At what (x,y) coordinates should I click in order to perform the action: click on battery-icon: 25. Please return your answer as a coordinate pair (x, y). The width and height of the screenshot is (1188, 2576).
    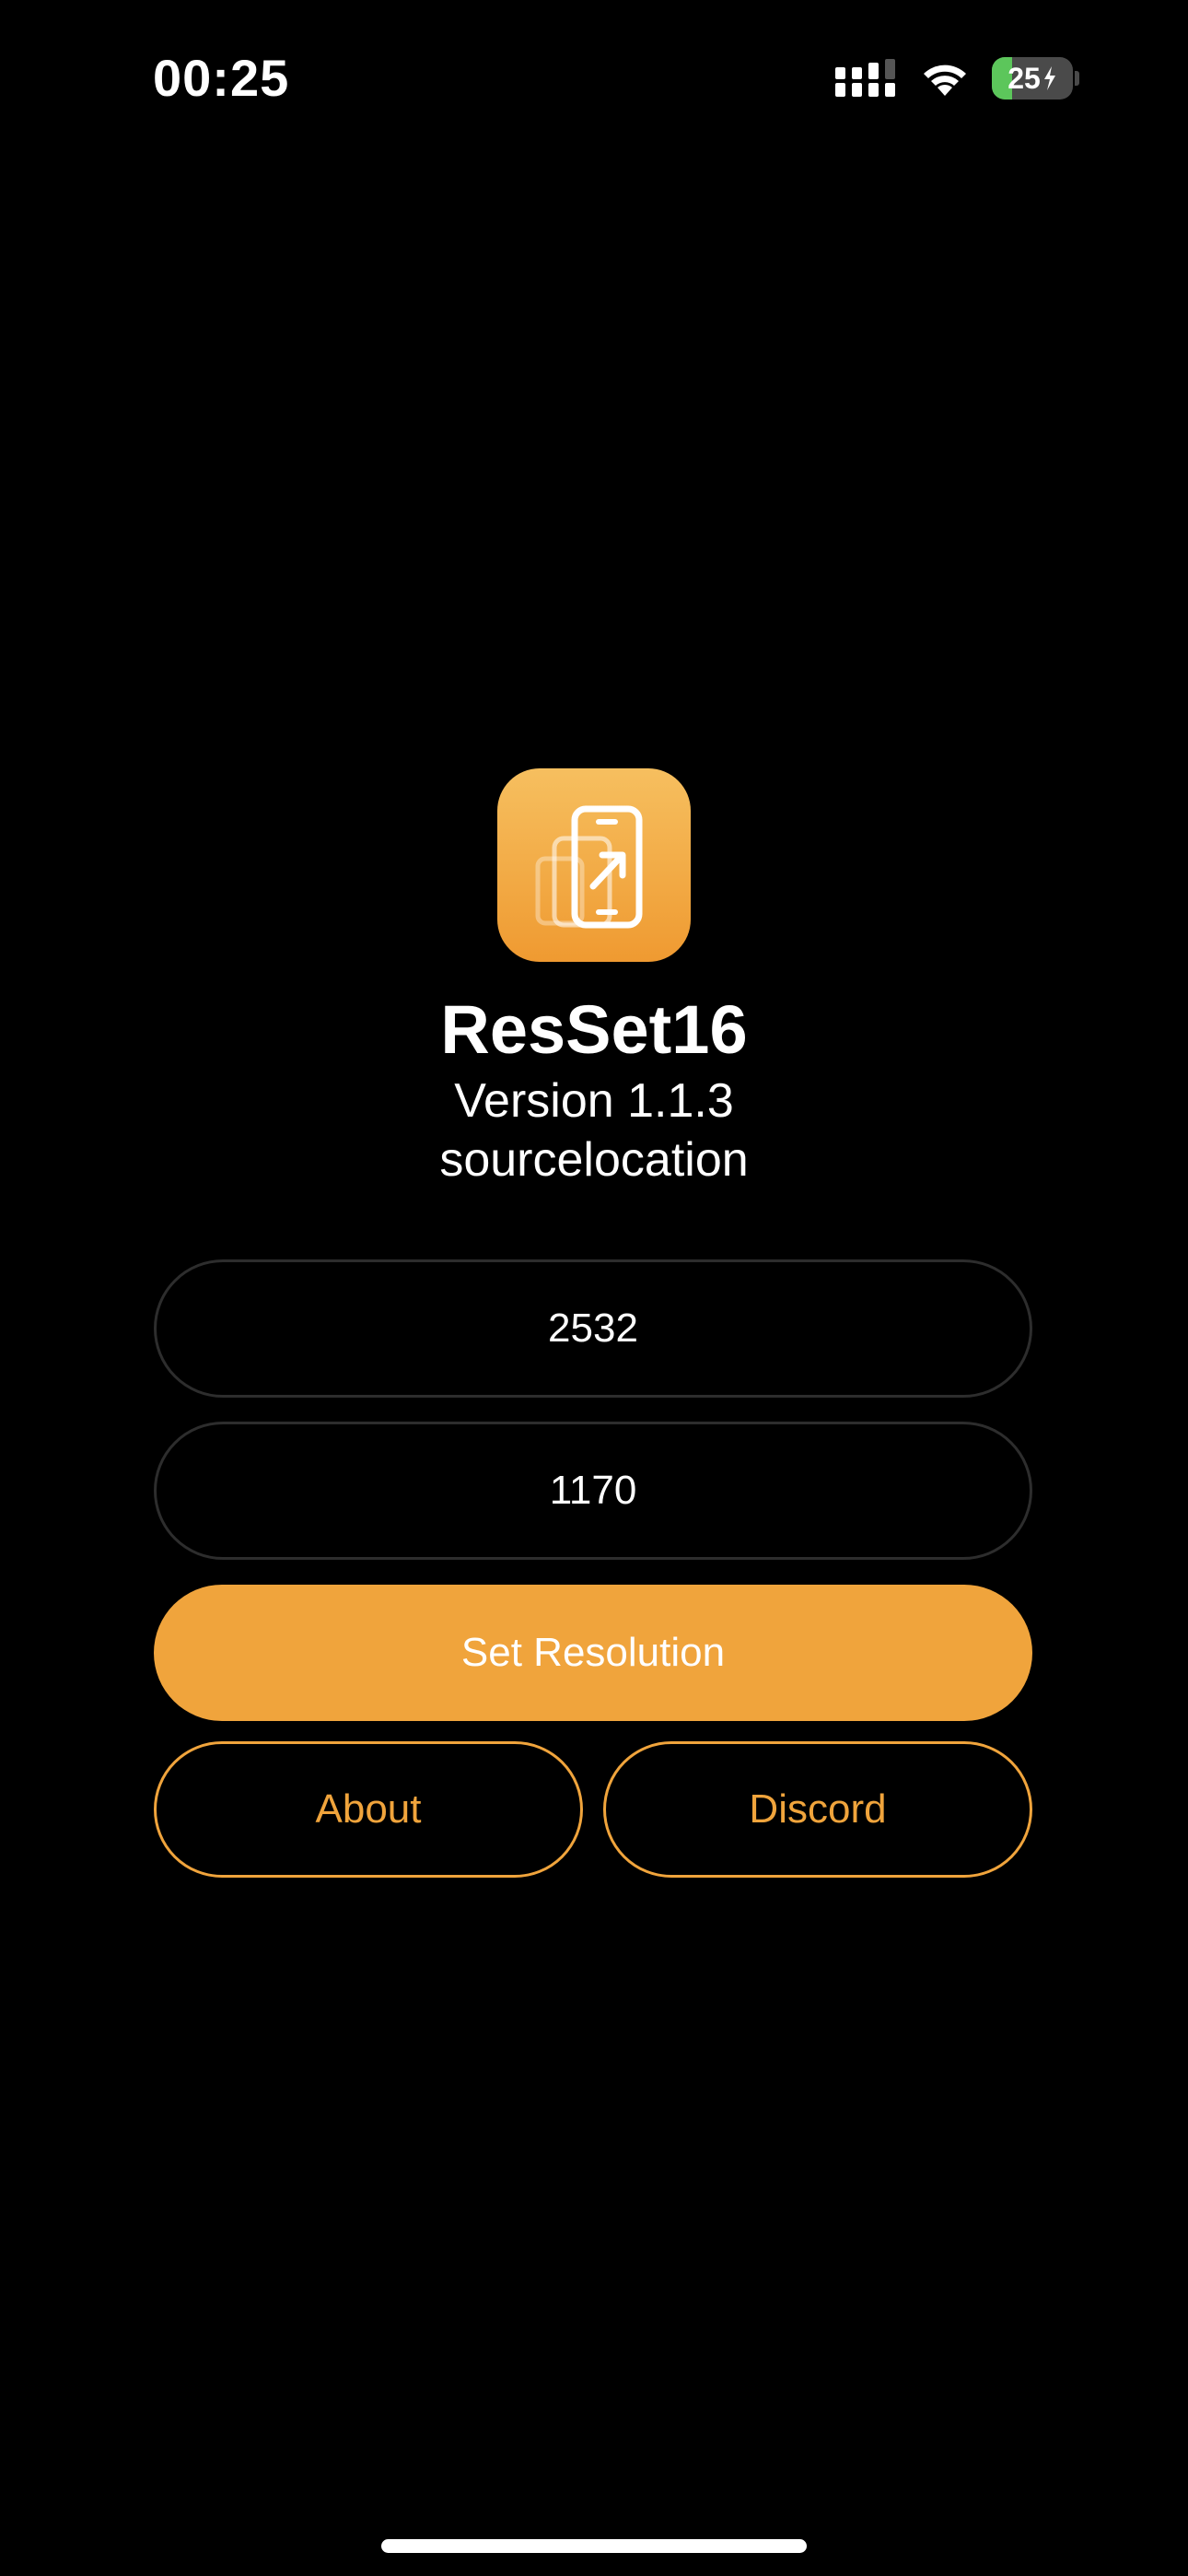
    Looking at the image, I should click on (1032, 78).